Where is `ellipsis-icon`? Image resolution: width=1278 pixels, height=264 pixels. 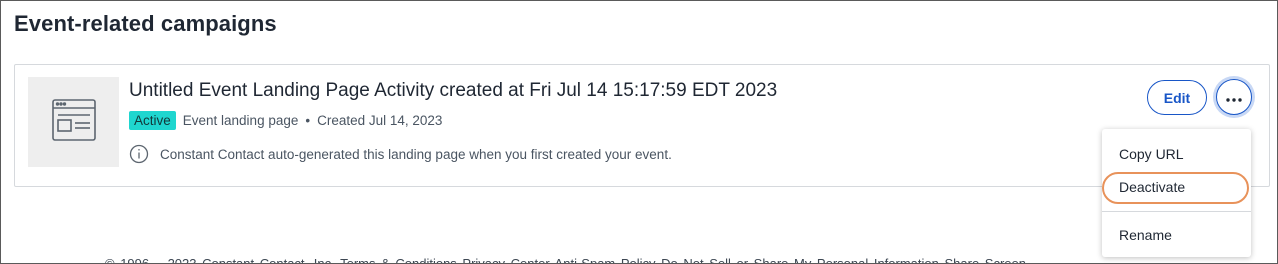
ellipsis-icon is located at coordinates (1234, 97).